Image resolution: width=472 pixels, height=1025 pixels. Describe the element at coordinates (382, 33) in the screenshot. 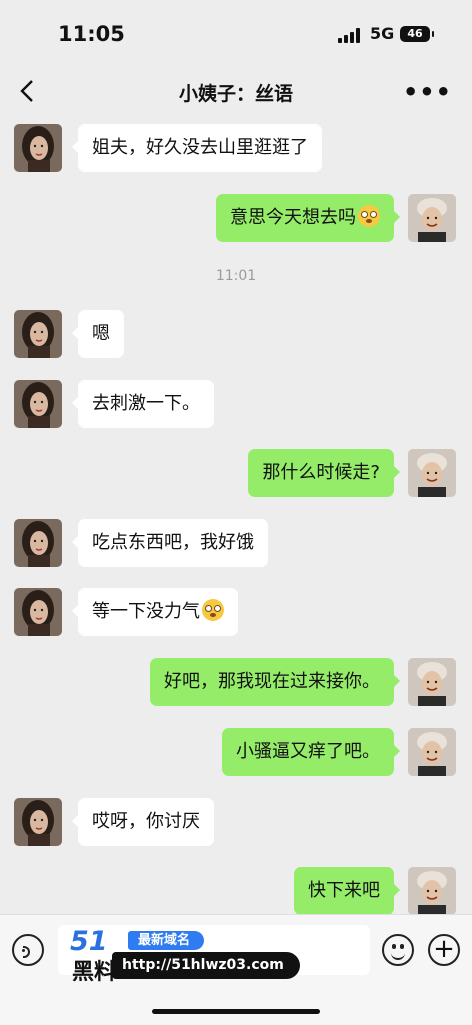

I see `network-type: 5G` at that location.